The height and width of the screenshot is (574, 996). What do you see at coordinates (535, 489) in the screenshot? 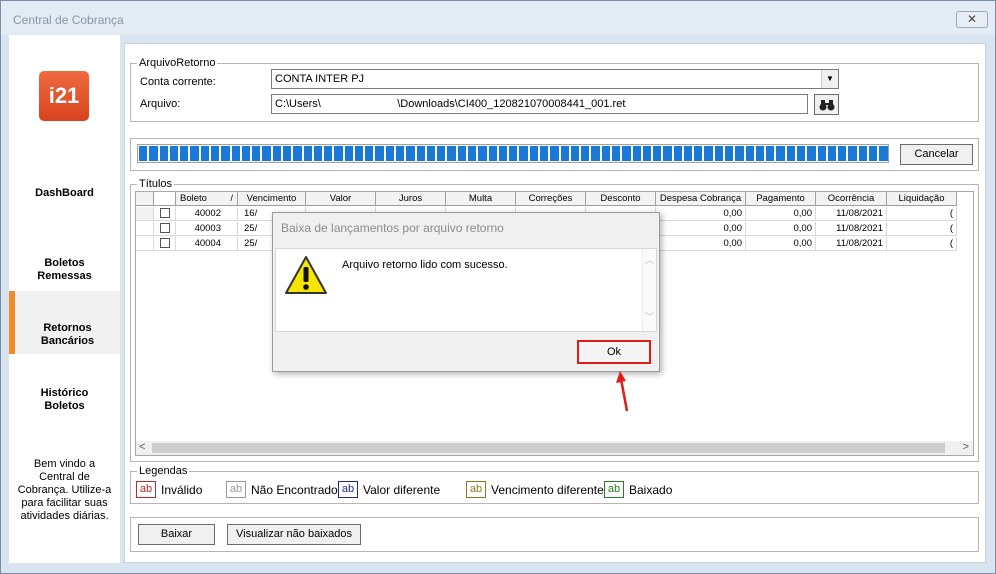
I see `legend-vencimento-diferente: ab Vencimento diferente` at bounding box center [535, 489].